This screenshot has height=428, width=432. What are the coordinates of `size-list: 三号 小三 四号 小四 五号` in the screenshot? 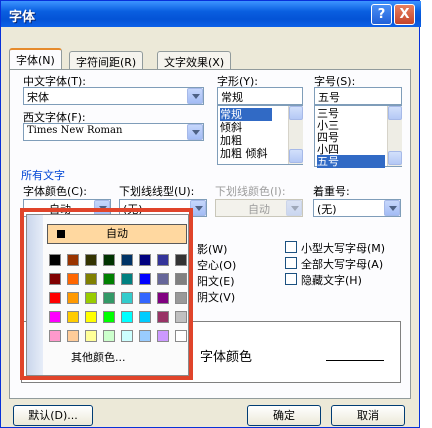 It's located at (358, 136).